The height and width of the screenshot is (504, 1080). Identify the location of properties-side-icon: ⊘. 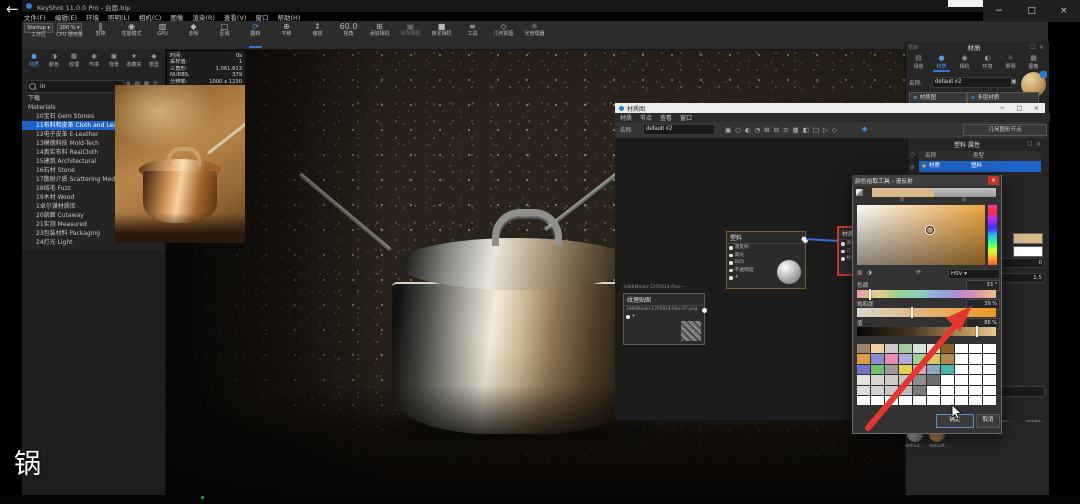
(912, 168).